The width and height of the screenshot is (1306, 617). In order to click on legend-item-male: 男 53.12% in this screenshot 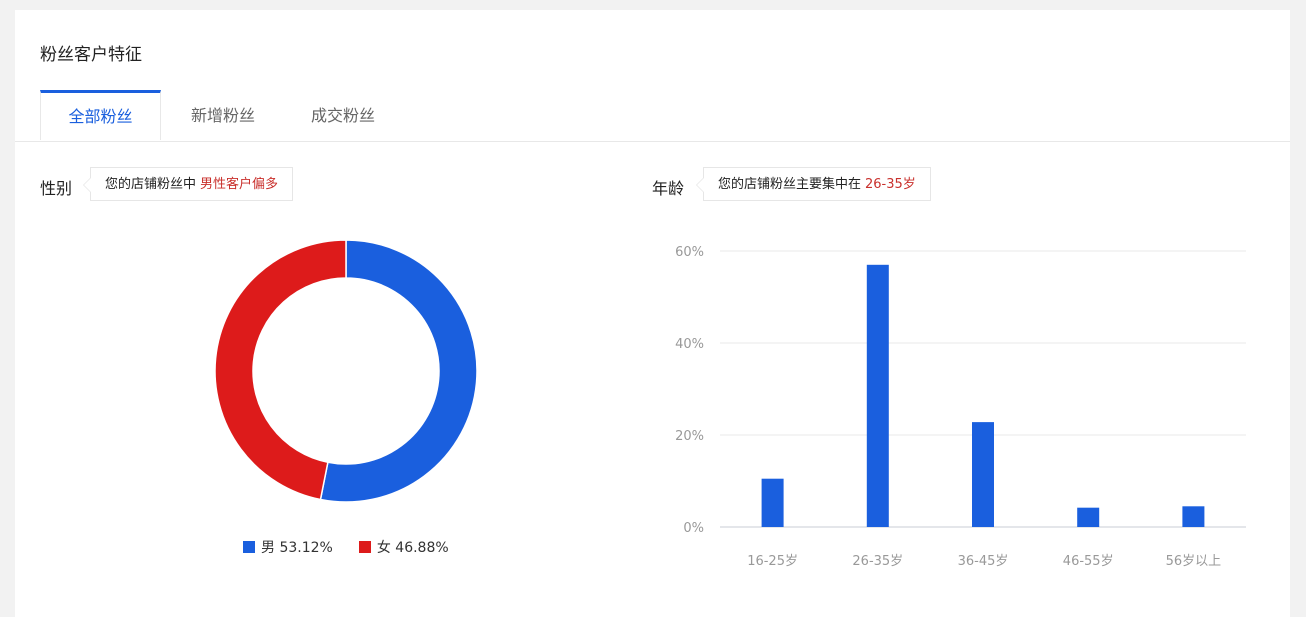, I will do `click(288, 547)`.